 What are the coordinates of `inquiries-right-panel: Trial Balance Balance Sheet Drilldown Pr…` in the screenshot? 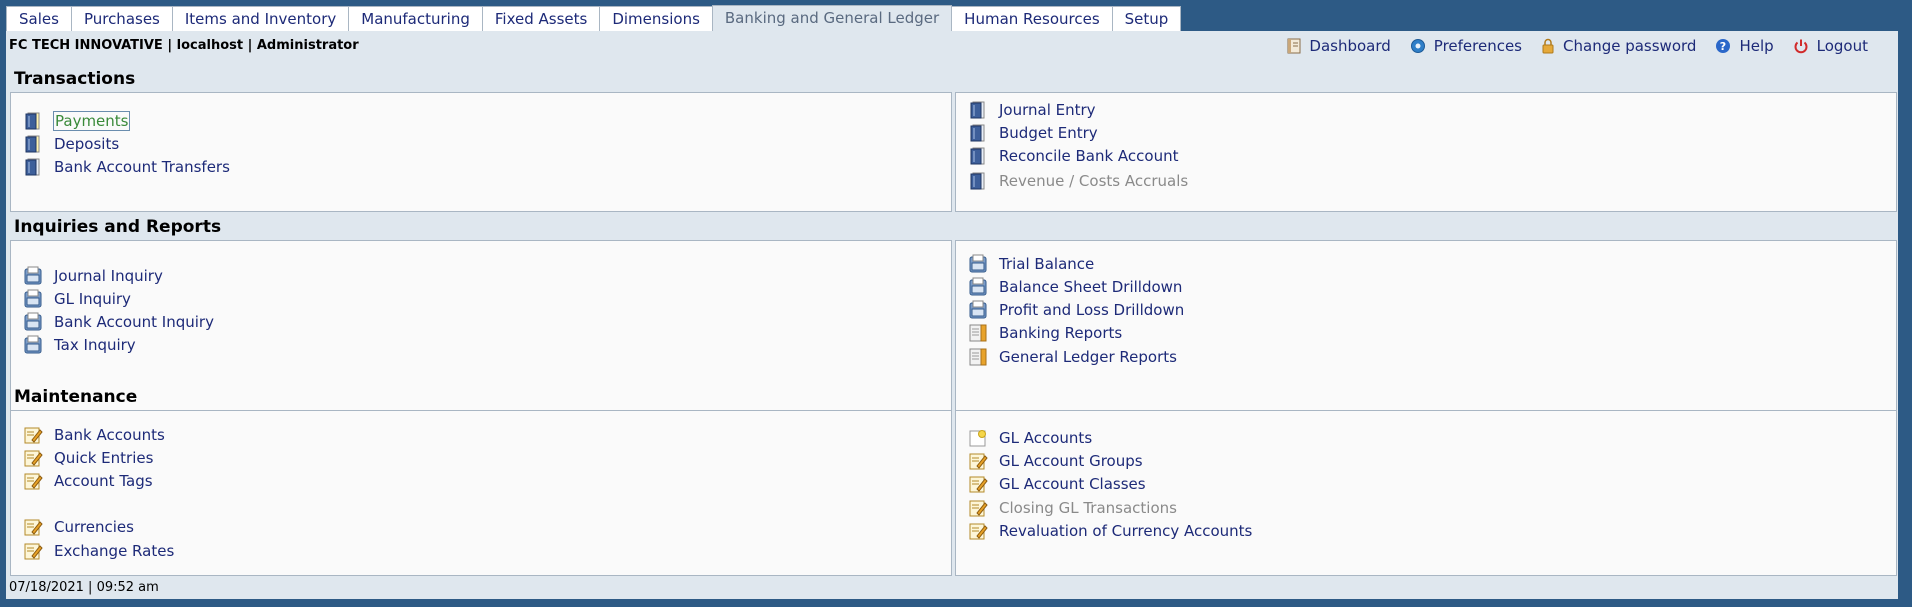 It's located at (1426, 326).